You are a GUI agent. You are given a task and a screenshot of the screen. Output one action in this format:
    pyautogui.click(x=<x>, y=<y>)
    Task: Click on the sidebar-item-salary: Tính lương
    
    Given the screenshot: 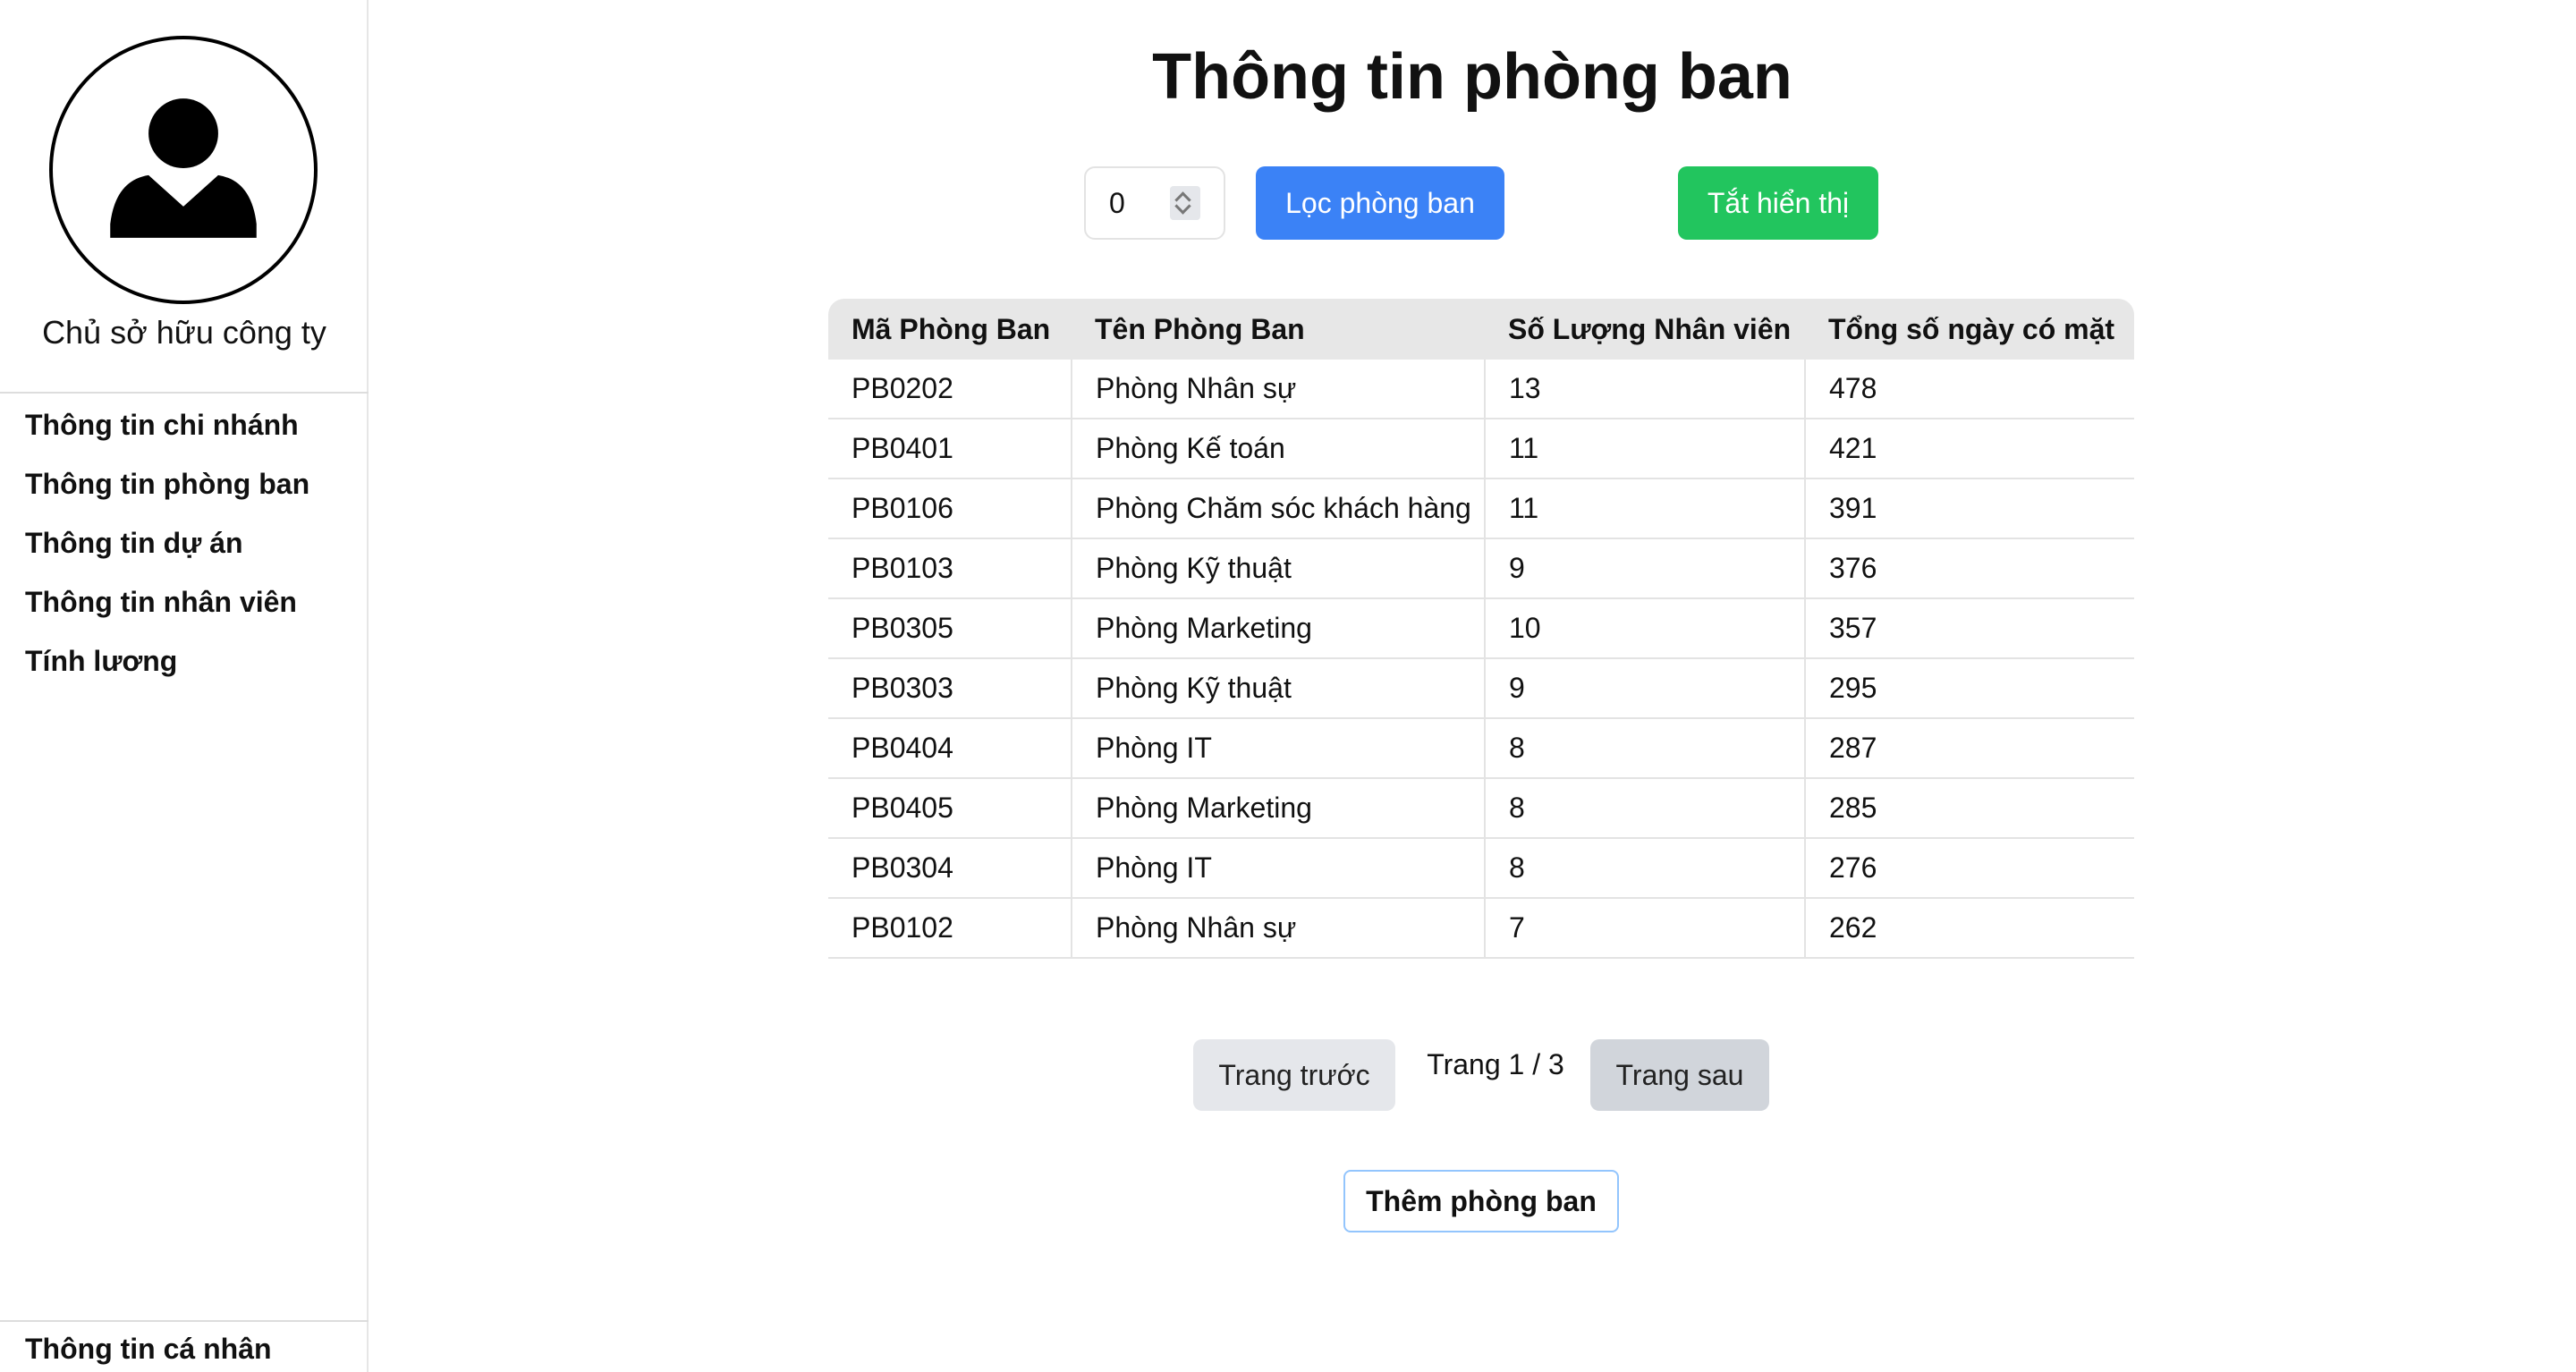 What is the action you would take?
    pyautogui.click(x=184, y=667)
    